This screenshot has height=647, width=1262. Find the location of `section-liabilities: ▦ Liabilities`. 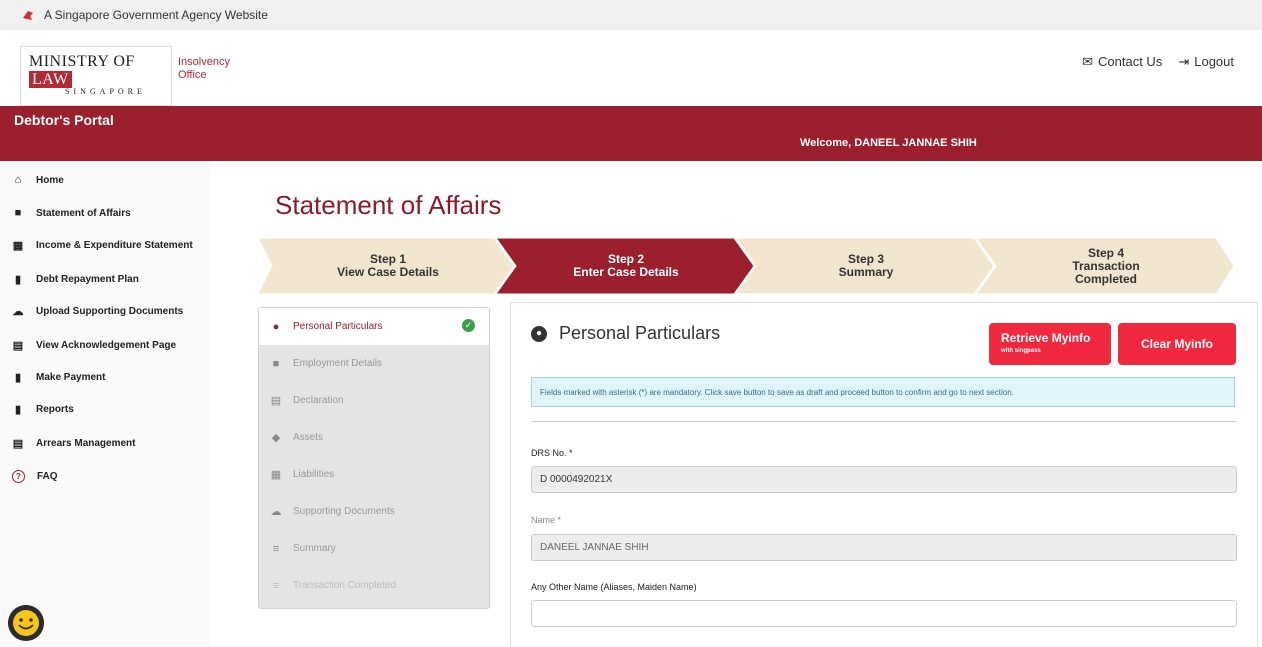

section-liabilities: ▦ Liabilities is located at coordinates (374, 474).